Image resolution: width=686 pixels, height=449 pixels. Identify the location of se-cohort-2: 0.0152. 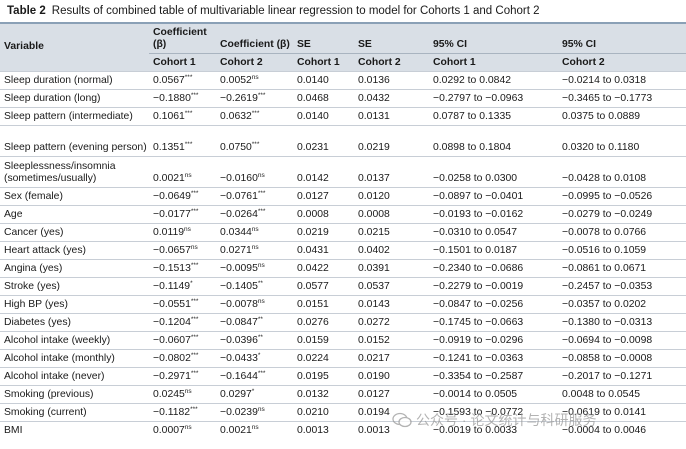
(391, 340).